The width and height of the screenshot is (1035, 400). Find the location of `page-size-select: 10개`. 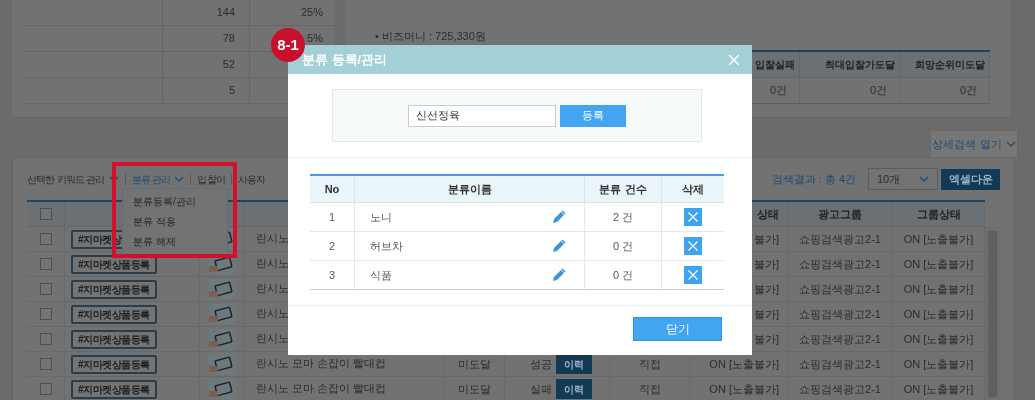

page-size-select: 10개 is located at coordinates (903, 179).